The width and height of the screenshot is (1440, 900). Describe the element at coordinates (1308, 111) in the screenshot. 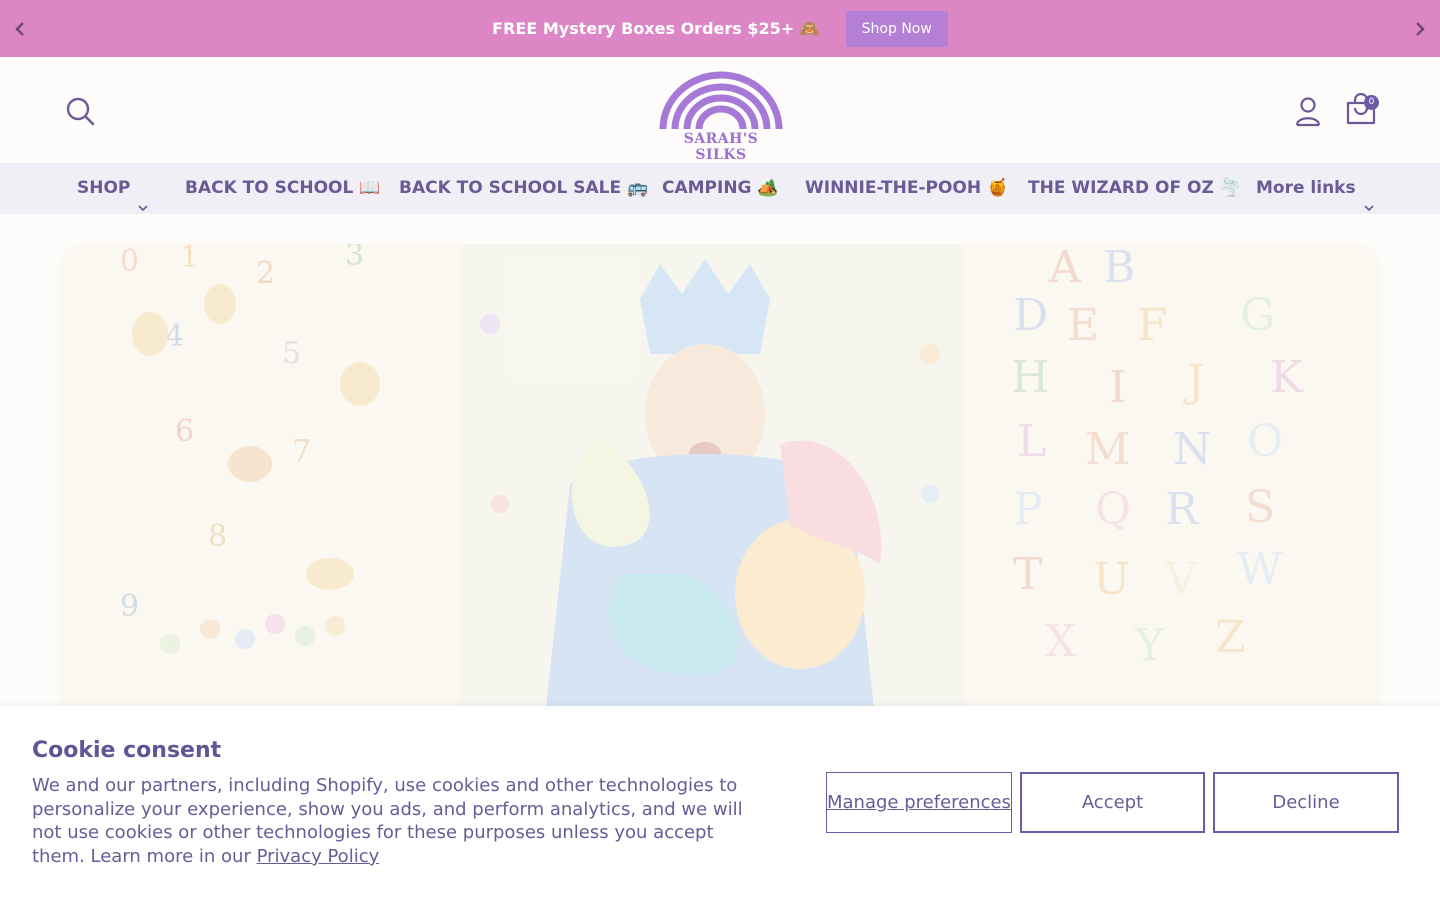

I see `account-icon` at that location.